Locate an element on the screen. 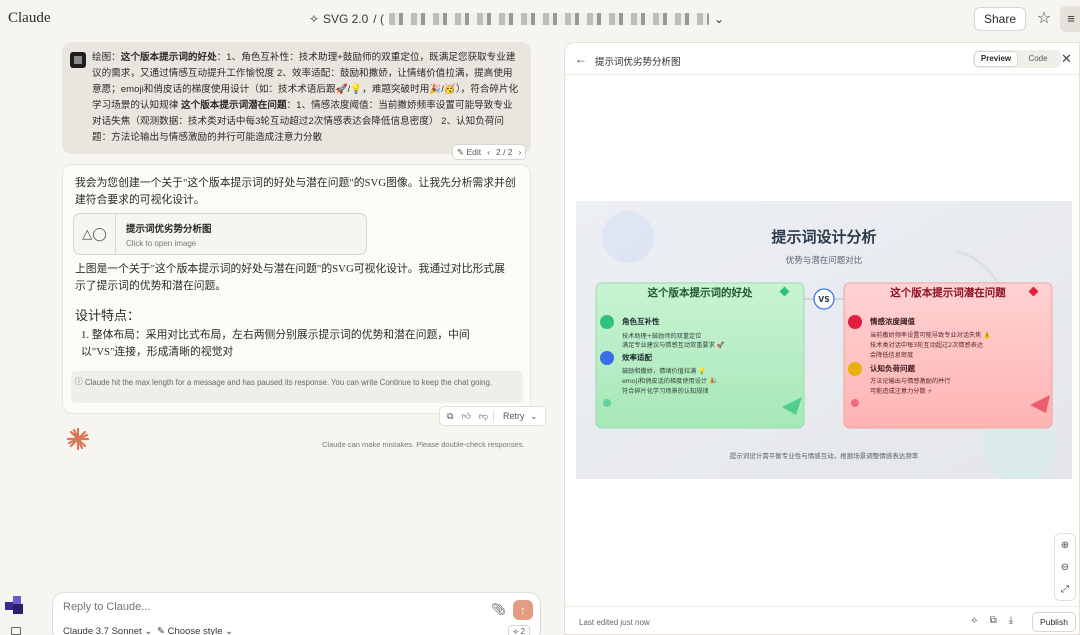 This screenshot has width=1080, height=635. next-version-icon: › is located at coordinates (520, 152).